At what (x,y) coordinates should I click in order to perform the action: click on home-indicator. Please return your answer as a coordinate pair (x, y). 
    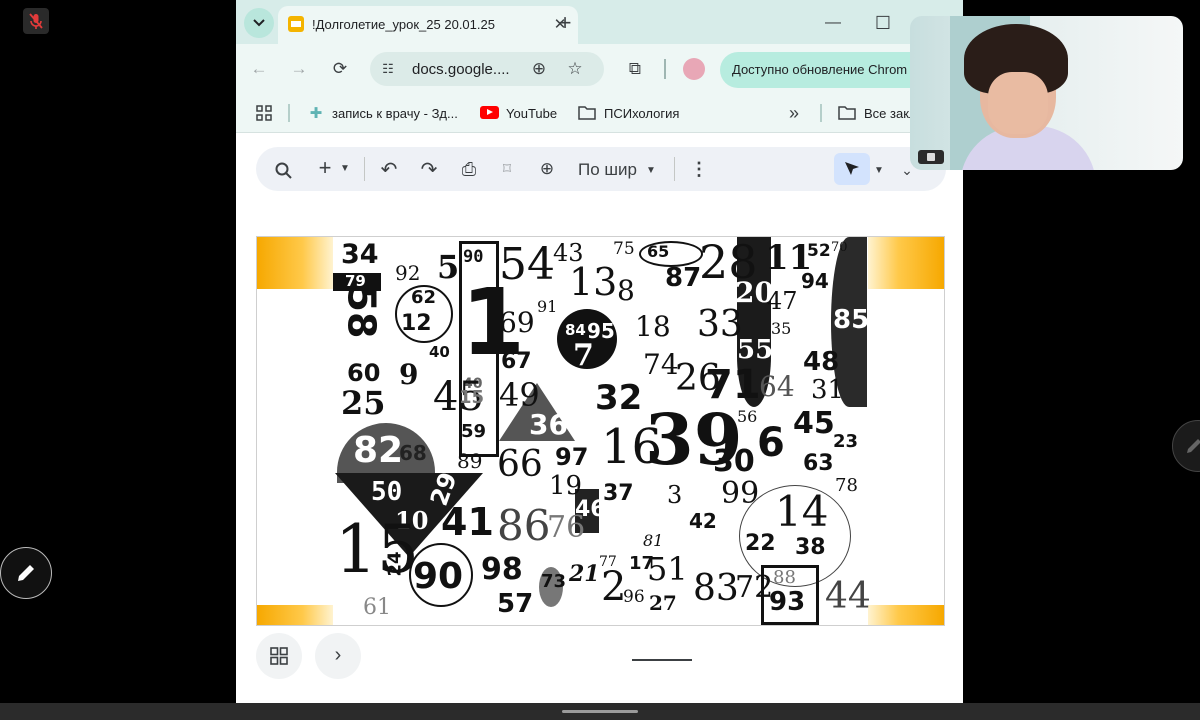
    Looking at the image, I should click on (600, 711).